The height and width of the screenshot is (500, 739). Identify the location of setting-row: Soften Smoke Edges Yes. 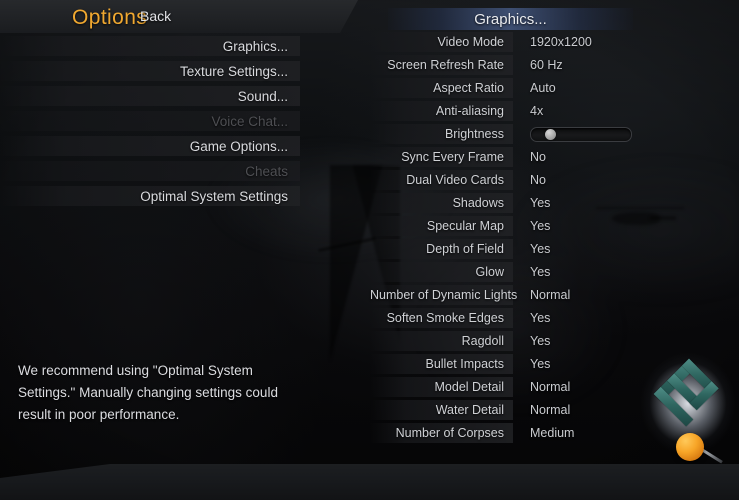
(554, 318).